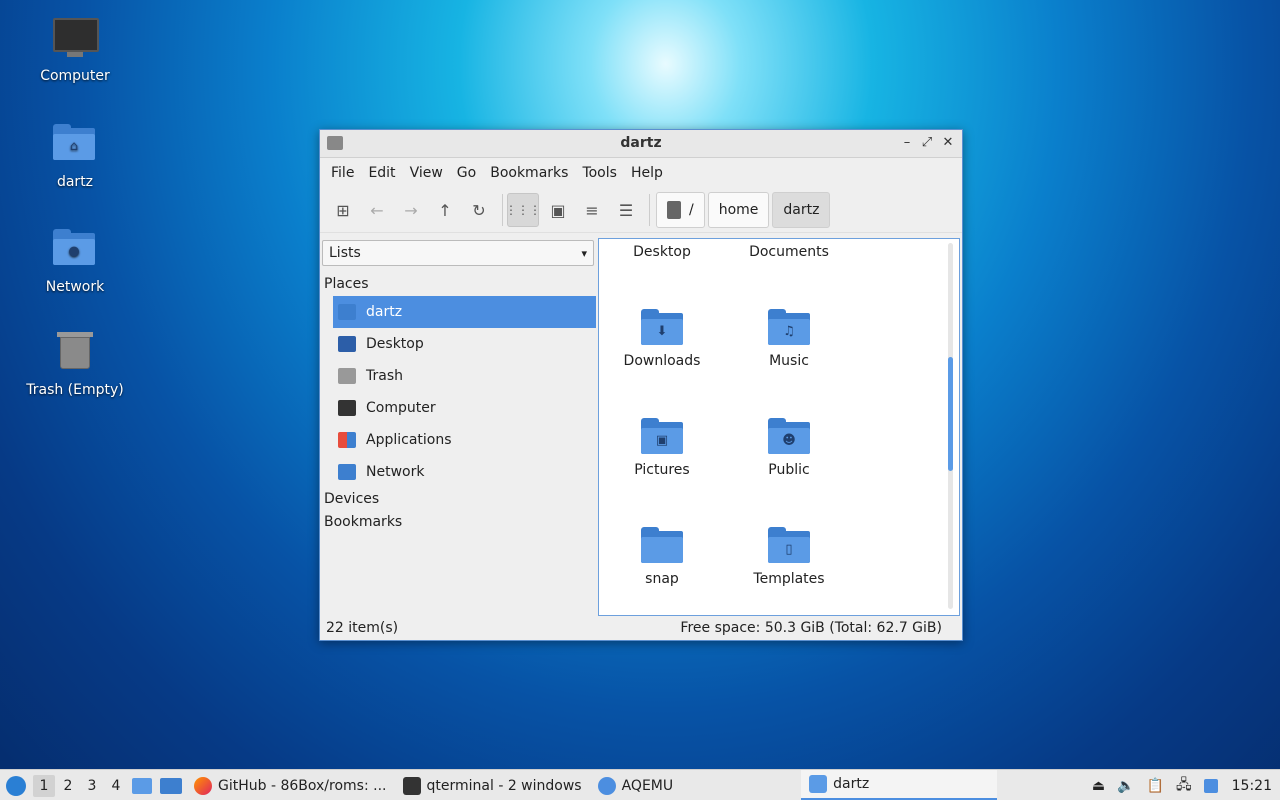  What do you see at coordinates (466, 173) in the screenshot?
I see `menu-go: Go` at bounding box center [466, 173].